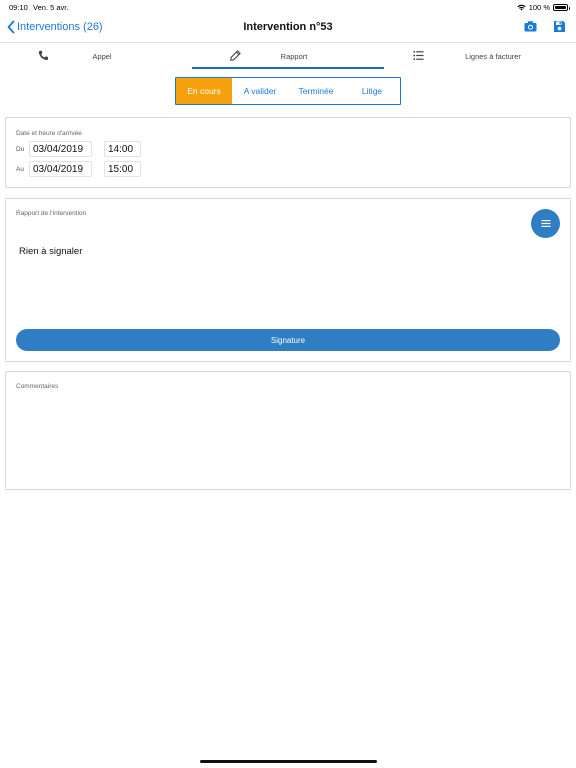 The image size is (576, 768). I want to click on tab-rapport: Rapport, so click(288, 56).